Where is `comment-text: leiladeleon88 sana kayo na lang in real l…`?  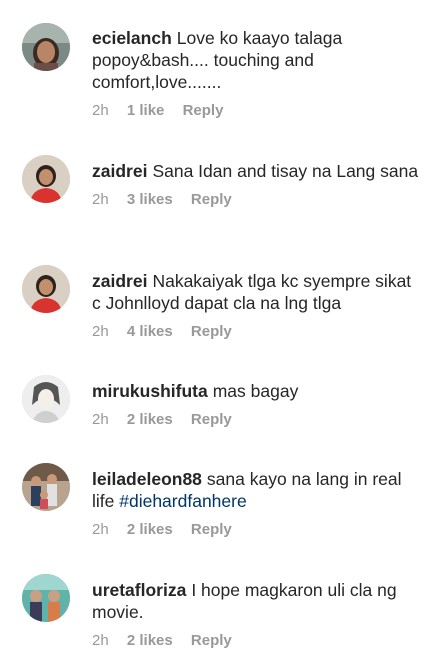 comment-text: leiladeleon88 sana kayo na lang in real l… is located at coordinates (257, 490).